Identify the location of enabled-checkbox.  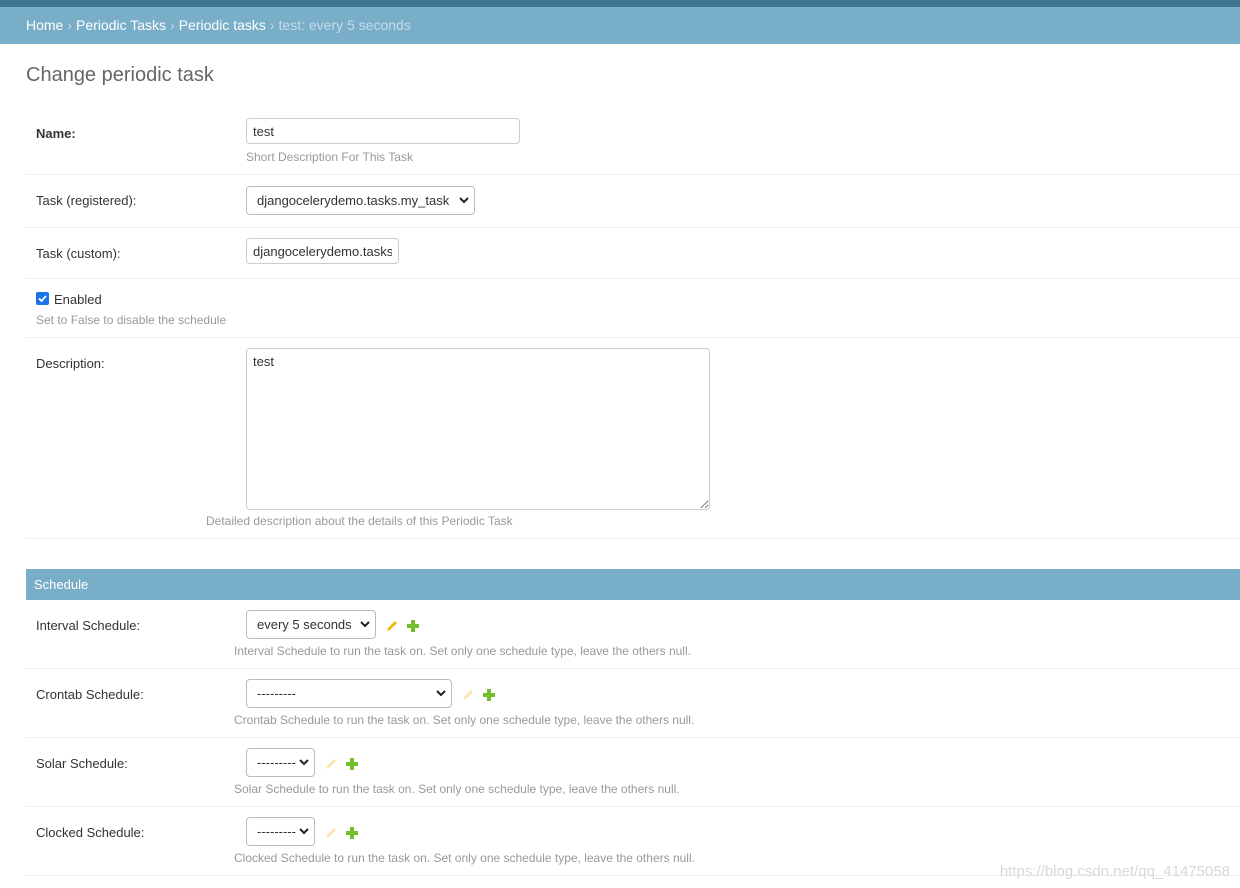
(42, 298).